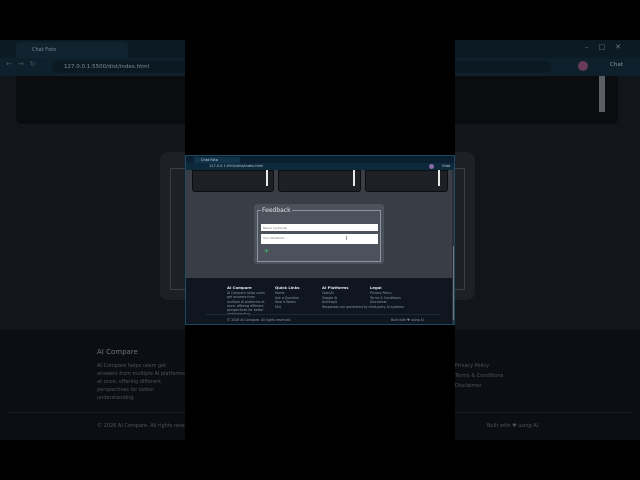  Describe the element at coordinates (268, 252) in the screenshot. I see `send-icon: ✈` at that location.